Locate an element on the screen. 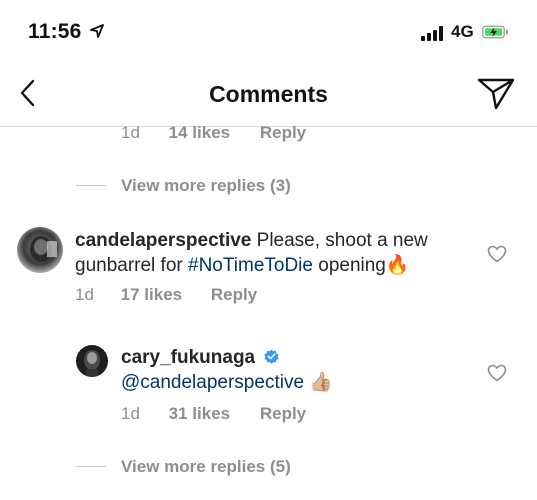 This screenshot has height=500, width=537. likes-count: 31 likes is located at coordinates (199, 413).